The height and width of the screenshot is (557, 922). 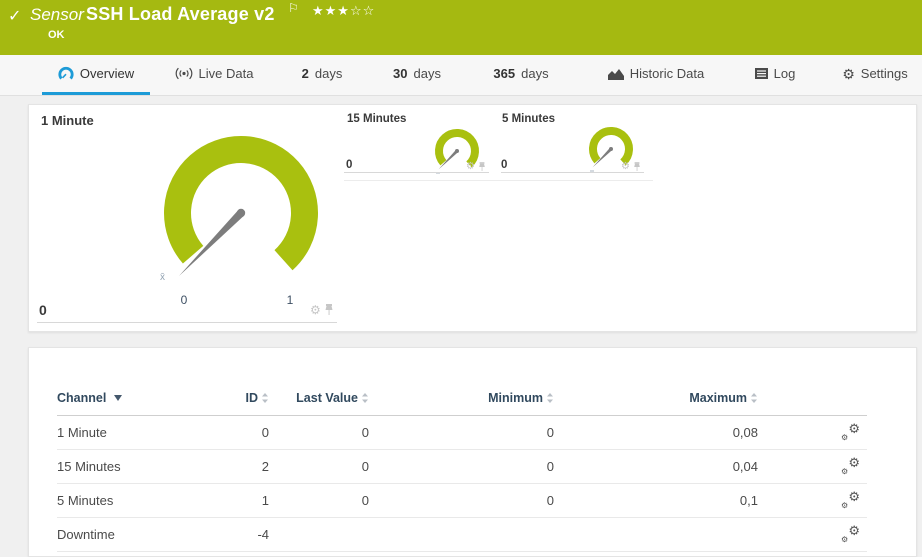 What do you see at coordinates (82, 398) in the screenshot?
I see `column-label: Channel` at bounding box center [82, 398].